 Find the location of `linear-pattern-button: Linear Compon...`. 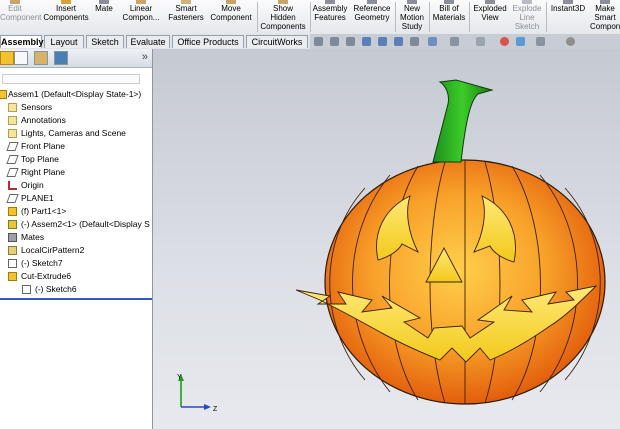

linear-pattern-button: Linear Compon... is located at coordinates (141, 17).